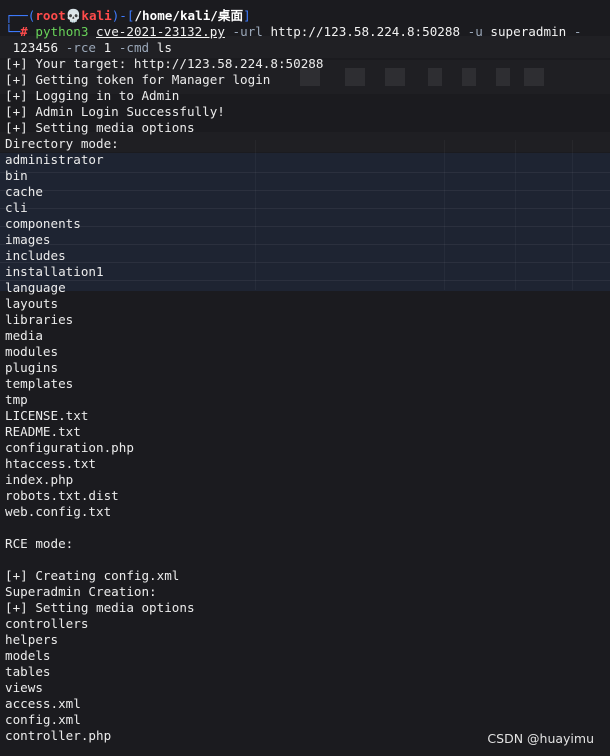 The image size is (610, 756). What do you see at coordinates (189, 15) in the screenshot?
I see `prompt-path: /home/kali/桌面` at bounding box center [189, 15].